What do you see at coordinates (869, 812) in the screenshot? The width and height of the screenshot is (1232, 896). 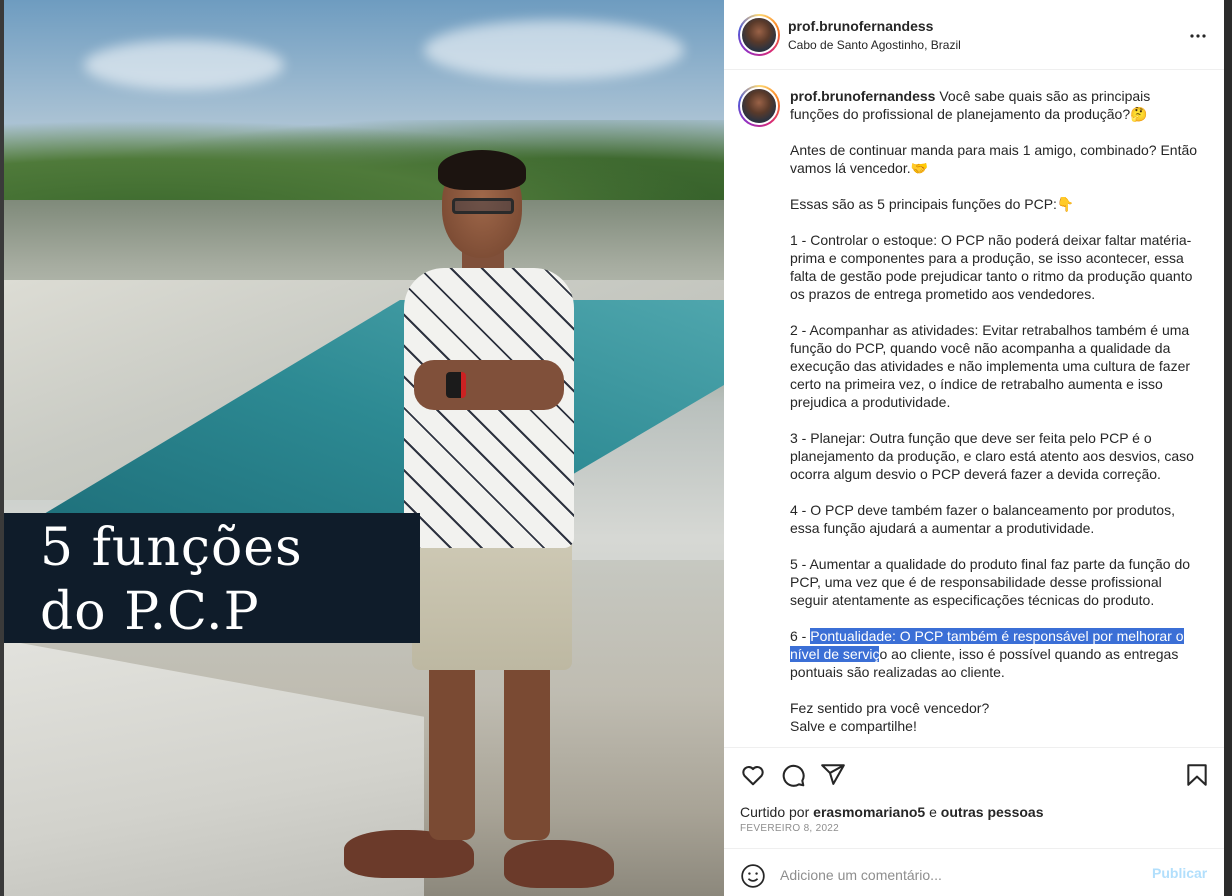 I see `liked-by-user: erasmomariano5` at bounding box center [869, 812].